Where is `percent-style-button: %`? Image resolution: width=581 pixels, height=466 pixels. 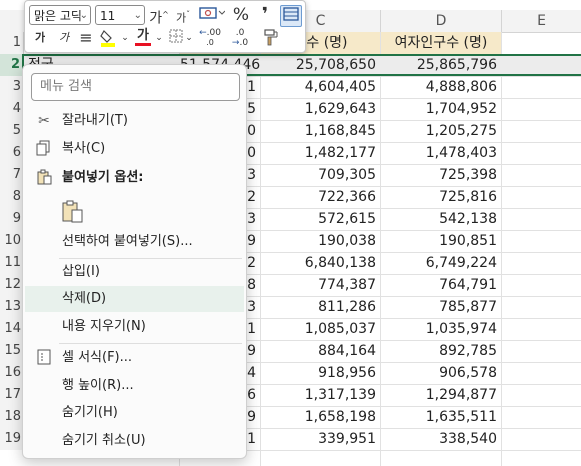 percent-style-button: % is located at coordinates (241, 15).